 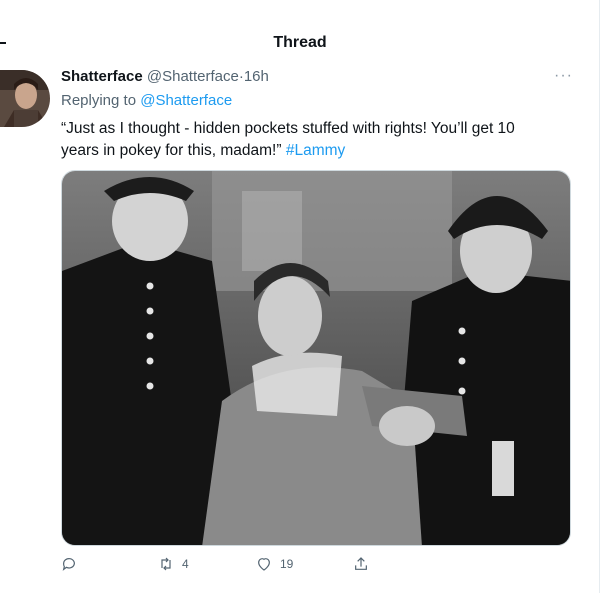 I want to click on avatar, so click(x=25, y=98).